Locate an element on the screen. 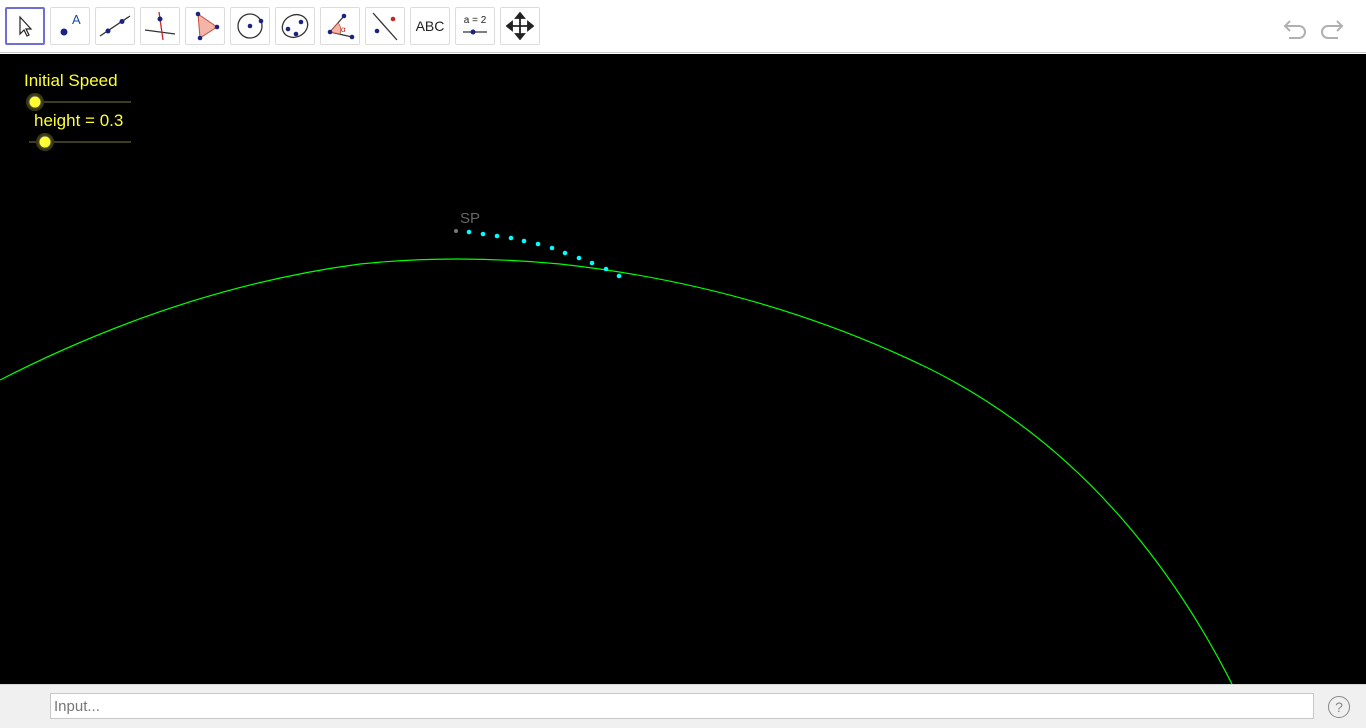  algebra-input-field is located at coordinates (682, 706).